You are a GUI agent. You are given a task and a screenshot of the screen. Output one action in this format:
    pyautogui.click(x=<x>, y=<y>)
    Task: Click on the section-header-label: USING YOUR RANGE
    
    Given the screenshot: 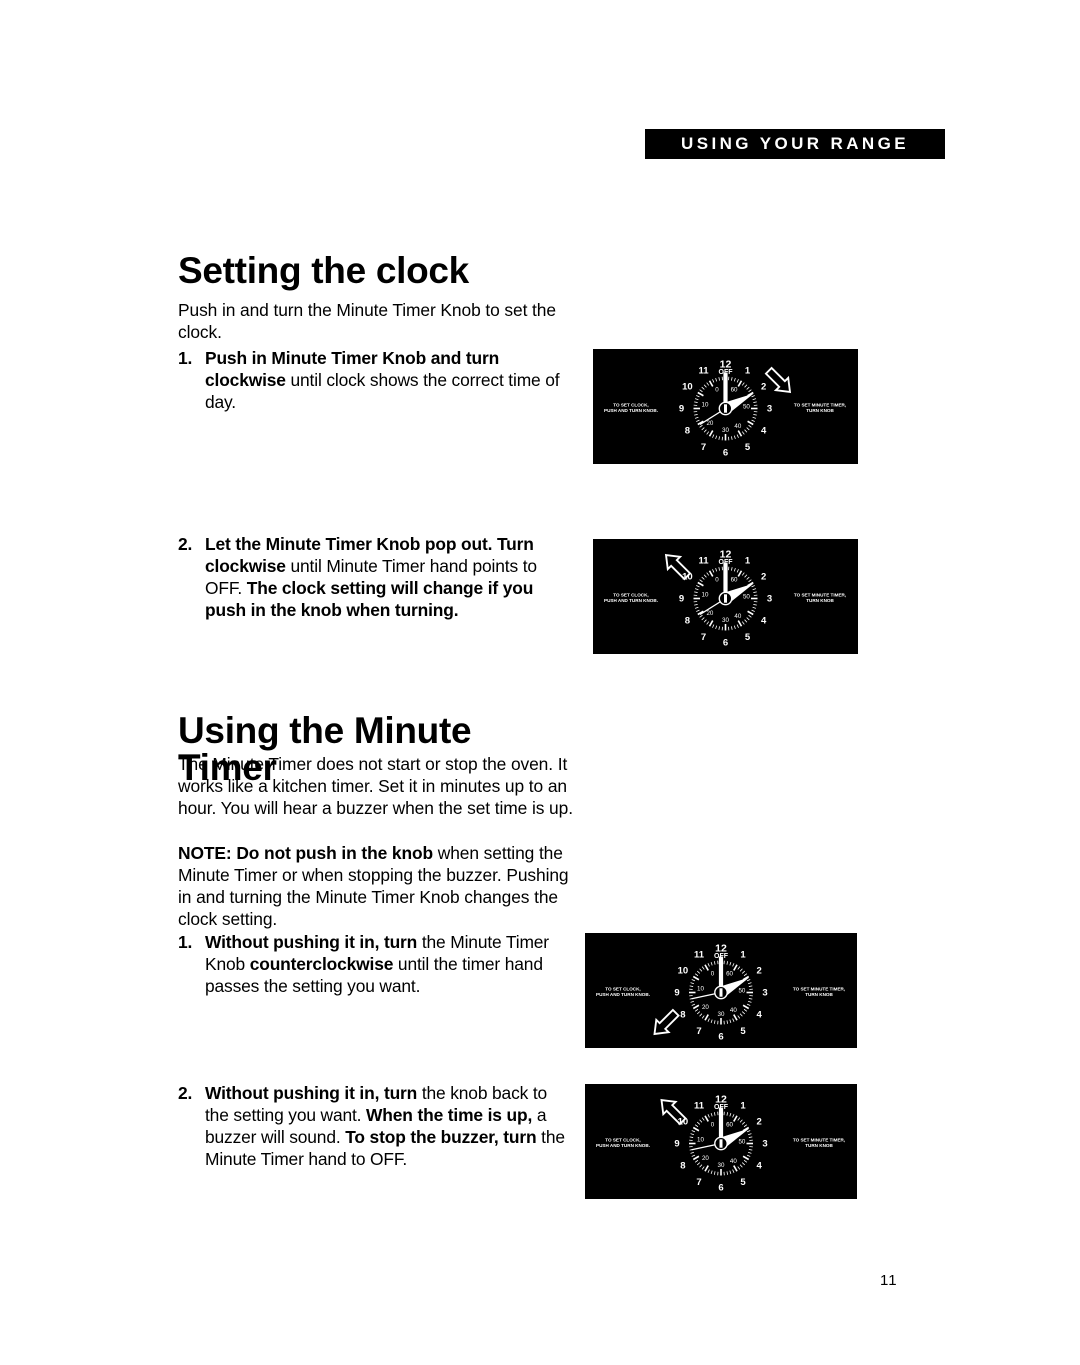 What is the action you would take?
    pyautogui.click(x=795, y=143)
    